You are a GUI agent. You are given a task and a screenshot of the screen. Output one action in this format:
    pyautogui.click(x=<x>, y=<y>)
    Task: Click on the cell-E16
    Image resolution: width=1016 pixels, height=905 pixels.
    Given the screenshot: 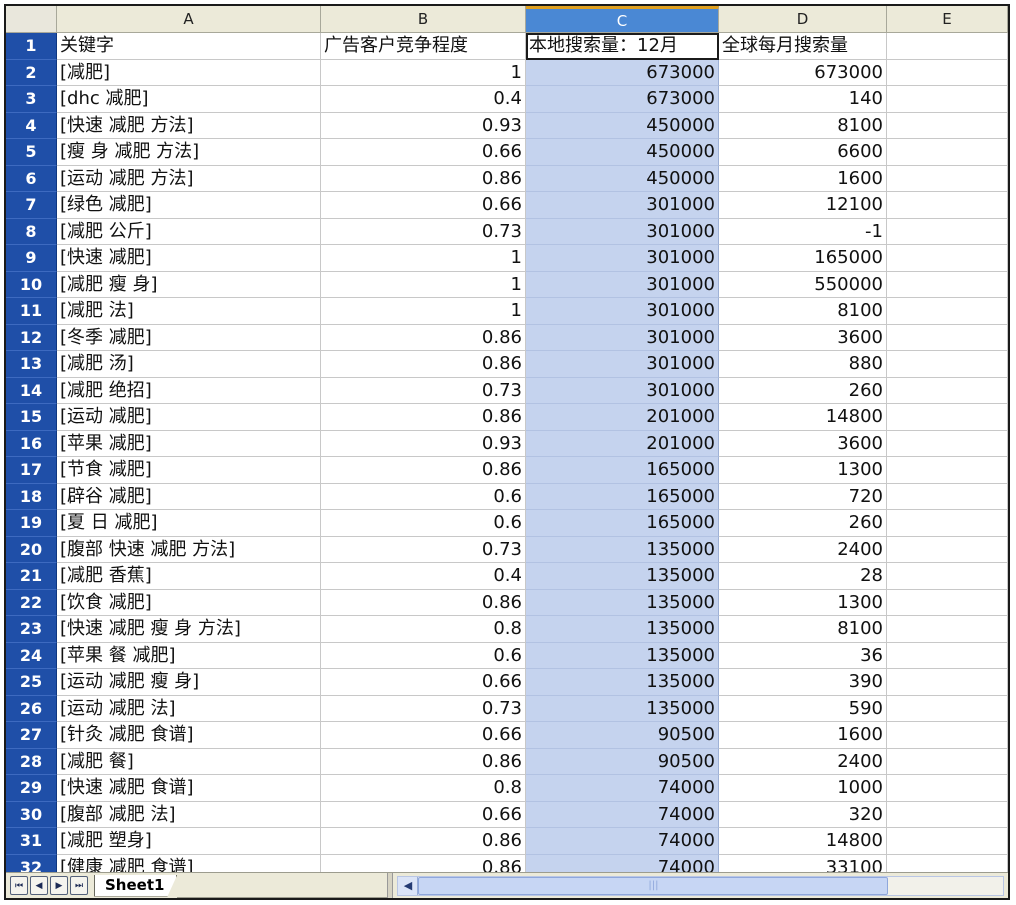 What is the action you would take?
    pyautogui.click(x=947, y=443)
    